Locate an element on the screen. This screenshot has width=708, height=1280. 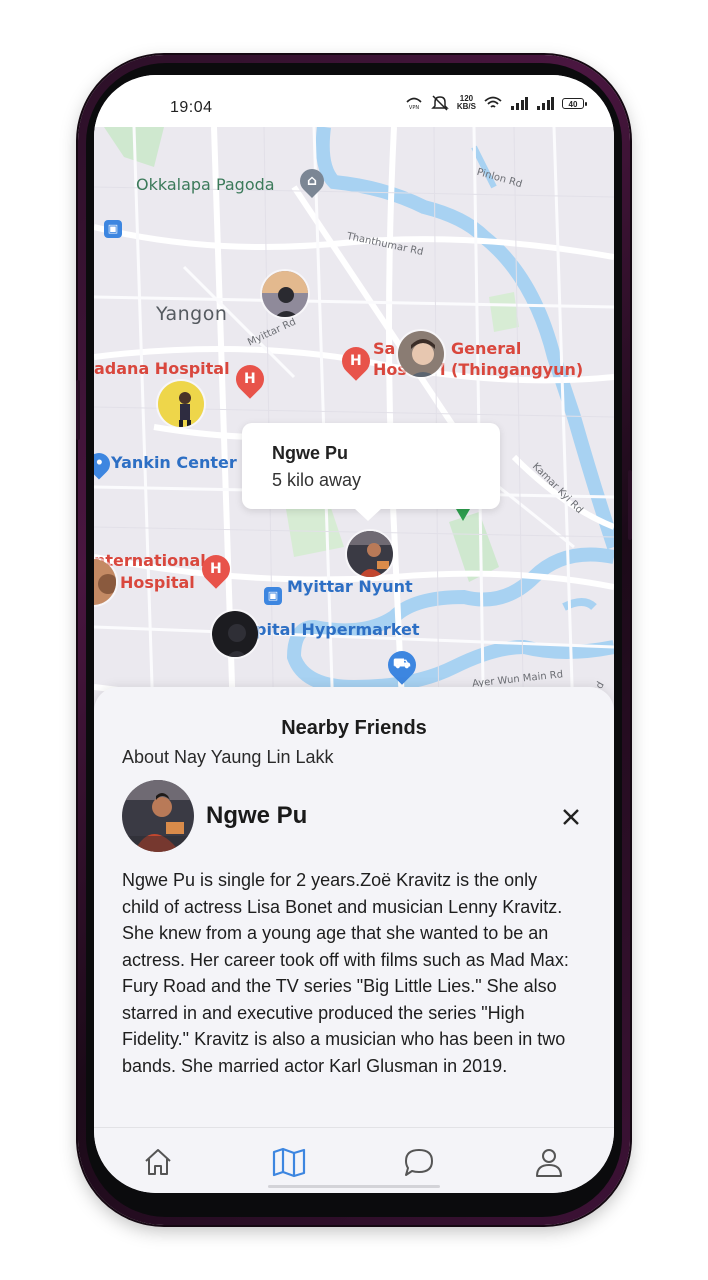
map-label-hypermarket: pital Hypermarket is located at coordinates (337, 629).